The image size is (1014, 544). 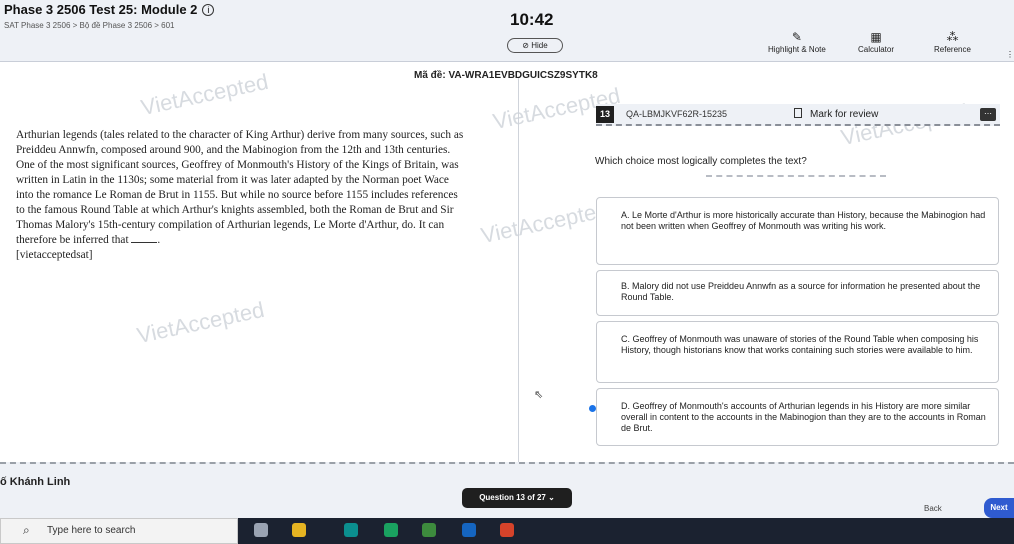 I want to click on passage-blank, so click(x=144, y=238).